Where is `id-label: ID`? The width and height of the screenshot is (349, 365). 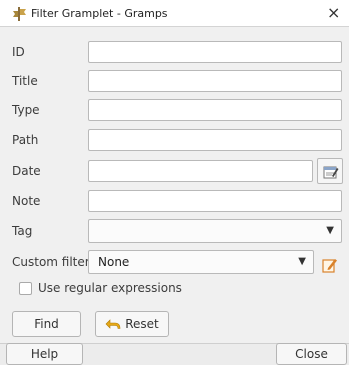 id-label: ID is located at coordinates (18, 52).